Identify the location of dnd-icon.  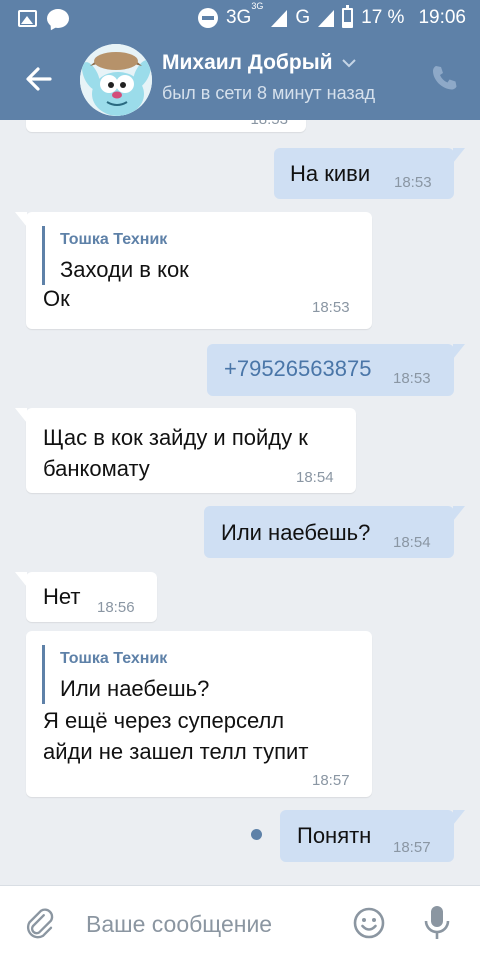
(207, 18).